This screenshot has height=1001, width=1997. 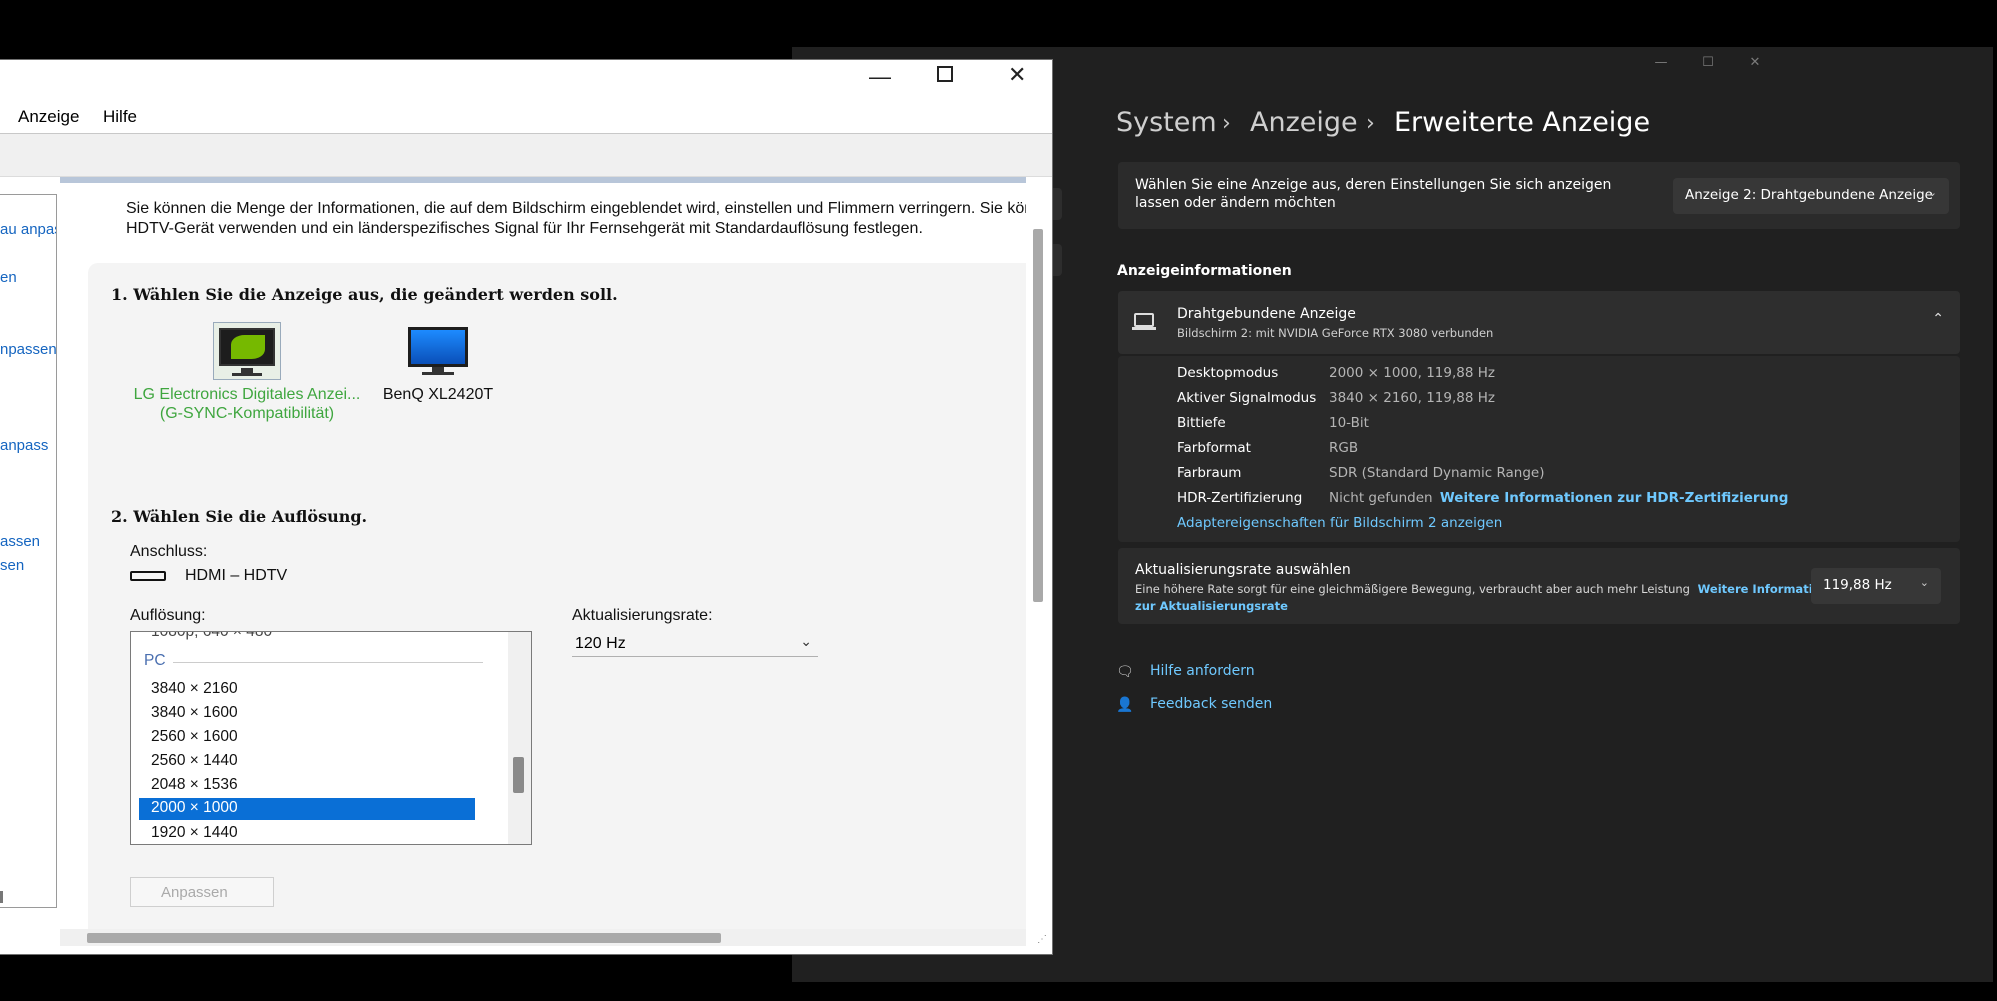 I want to click on monitor2-label: BenQ XL2420T, so click(x=438, y=394).